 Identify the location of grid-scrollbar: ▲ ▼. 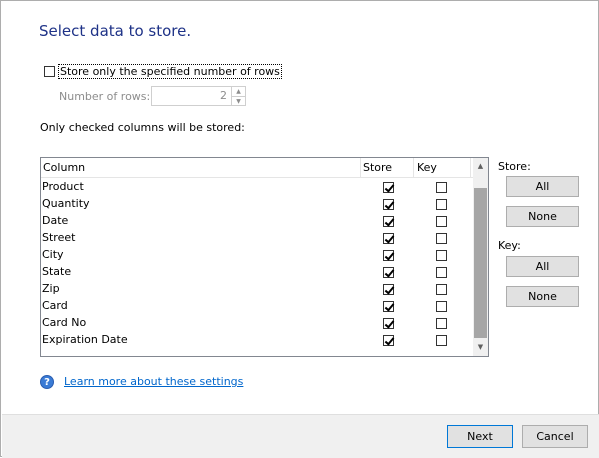
(480, 257).